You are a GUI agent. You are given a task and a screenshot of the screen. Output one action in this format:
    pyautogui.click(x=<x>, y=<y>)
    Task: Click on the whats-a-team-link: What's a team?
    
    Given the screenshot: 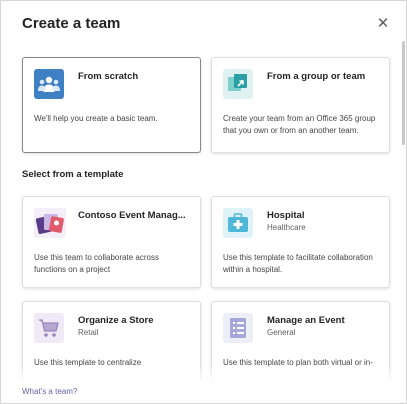 What is the action you would take?
    pyautogui.click(x=49, y=391)
    